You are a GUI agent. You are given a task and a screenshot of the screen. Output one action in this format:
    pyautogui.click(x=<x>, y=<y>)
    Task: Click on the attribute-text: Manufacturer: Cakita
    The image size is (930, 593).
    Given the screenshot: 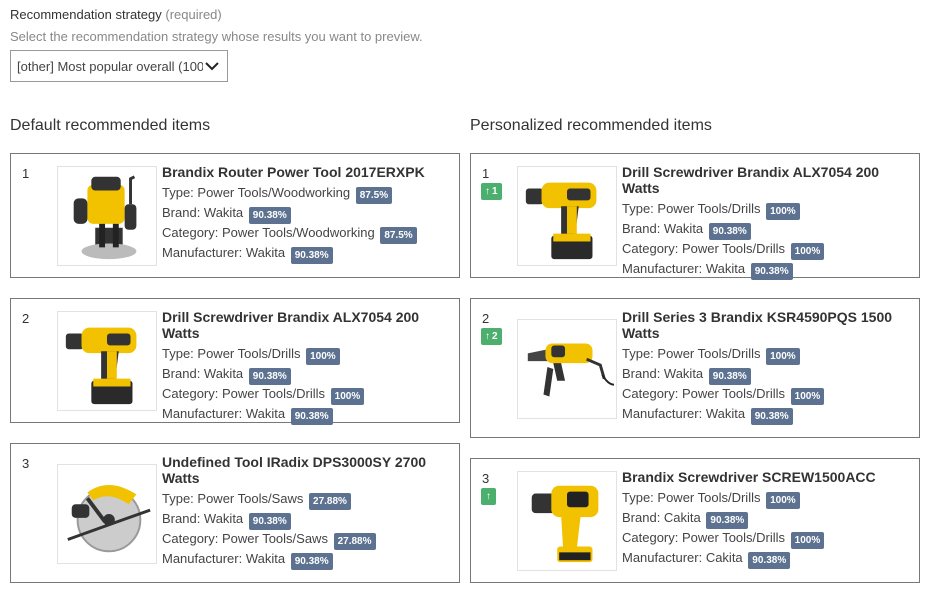 What is the action you would take?
    pyautogui.click(x=682, y=557)
    